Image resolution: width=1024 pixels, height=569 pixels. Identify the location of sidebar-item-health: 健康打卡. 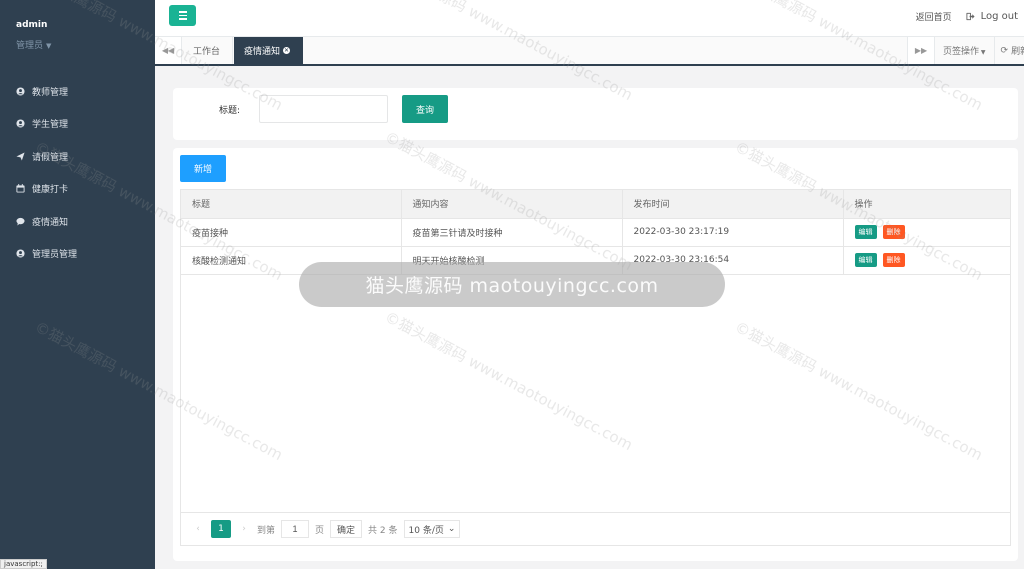
(77, 189).